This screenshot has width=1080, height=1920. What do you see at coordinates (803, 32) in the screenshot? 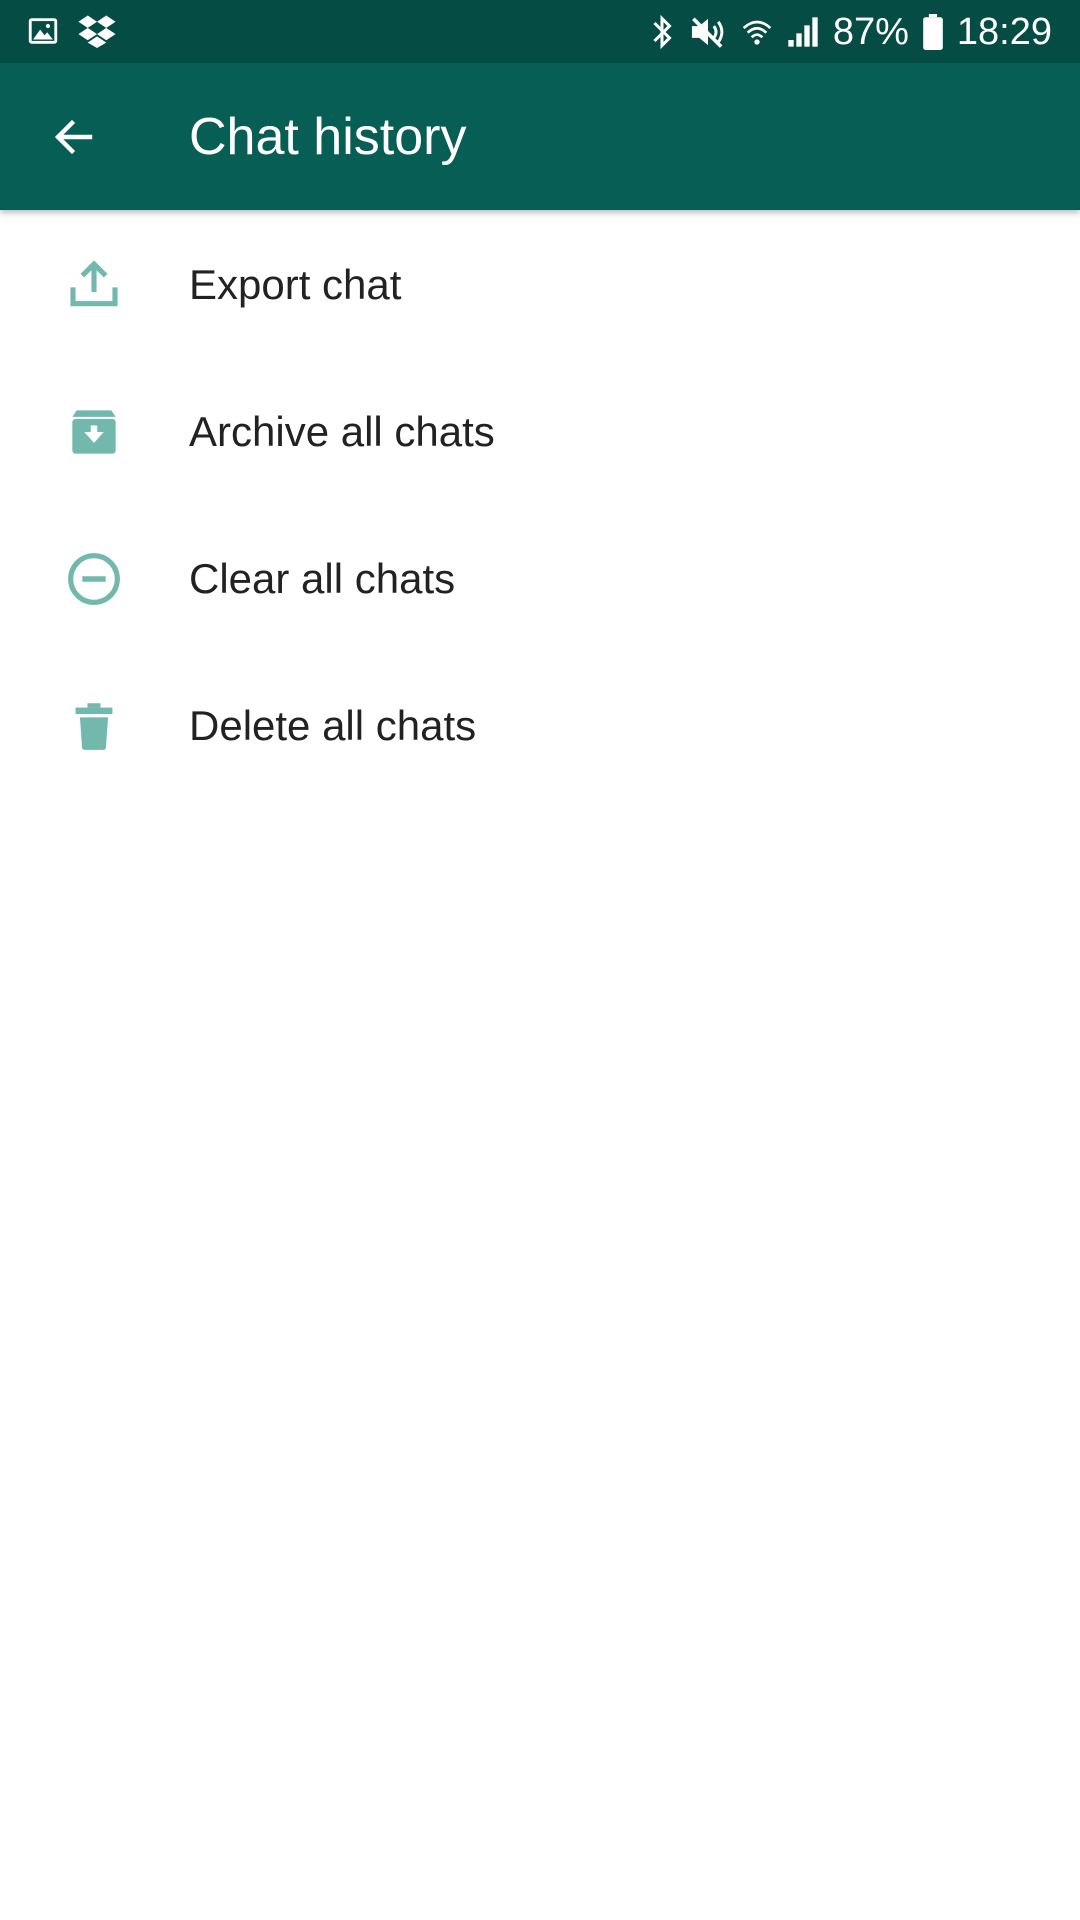
I see `signal-icon` at bounding box center [803, 32].